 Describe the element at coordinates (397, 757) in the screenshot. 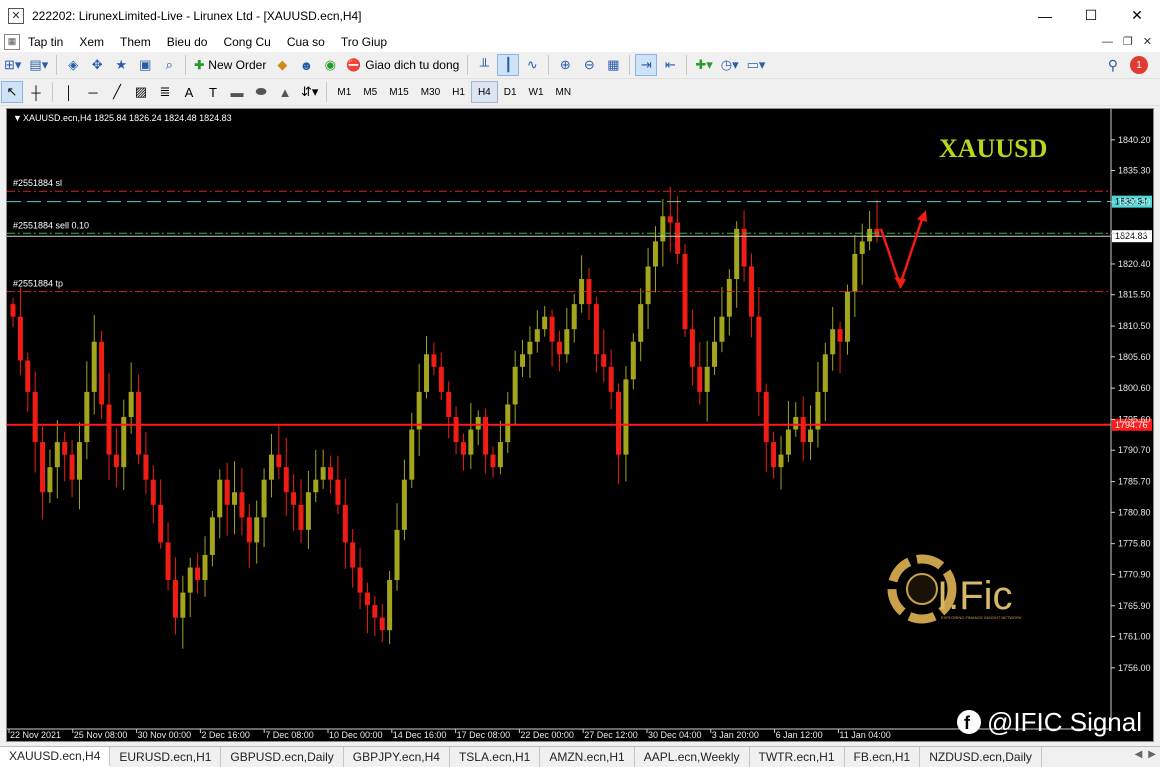

I see `tab-gbpjpy: GBPJPY.ecn,H4` at that location.